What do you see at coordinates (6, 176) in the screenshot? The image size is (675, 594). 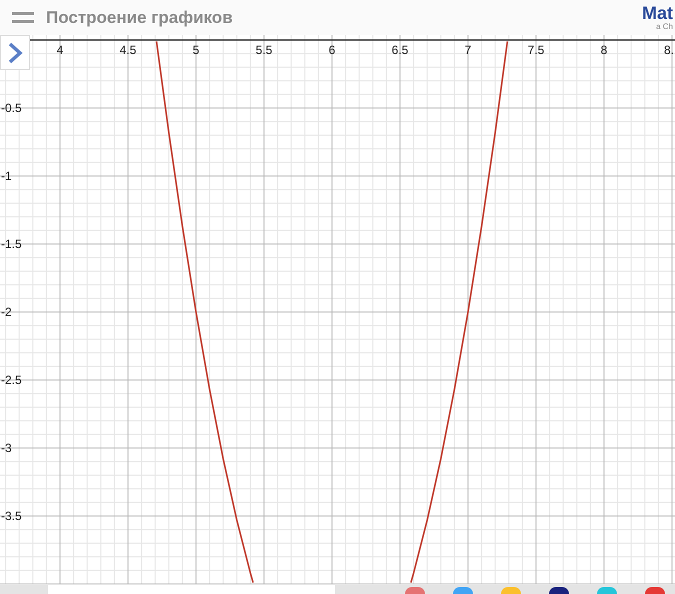 I see `y-tick-label: -1` at bounding box center [6, 176].